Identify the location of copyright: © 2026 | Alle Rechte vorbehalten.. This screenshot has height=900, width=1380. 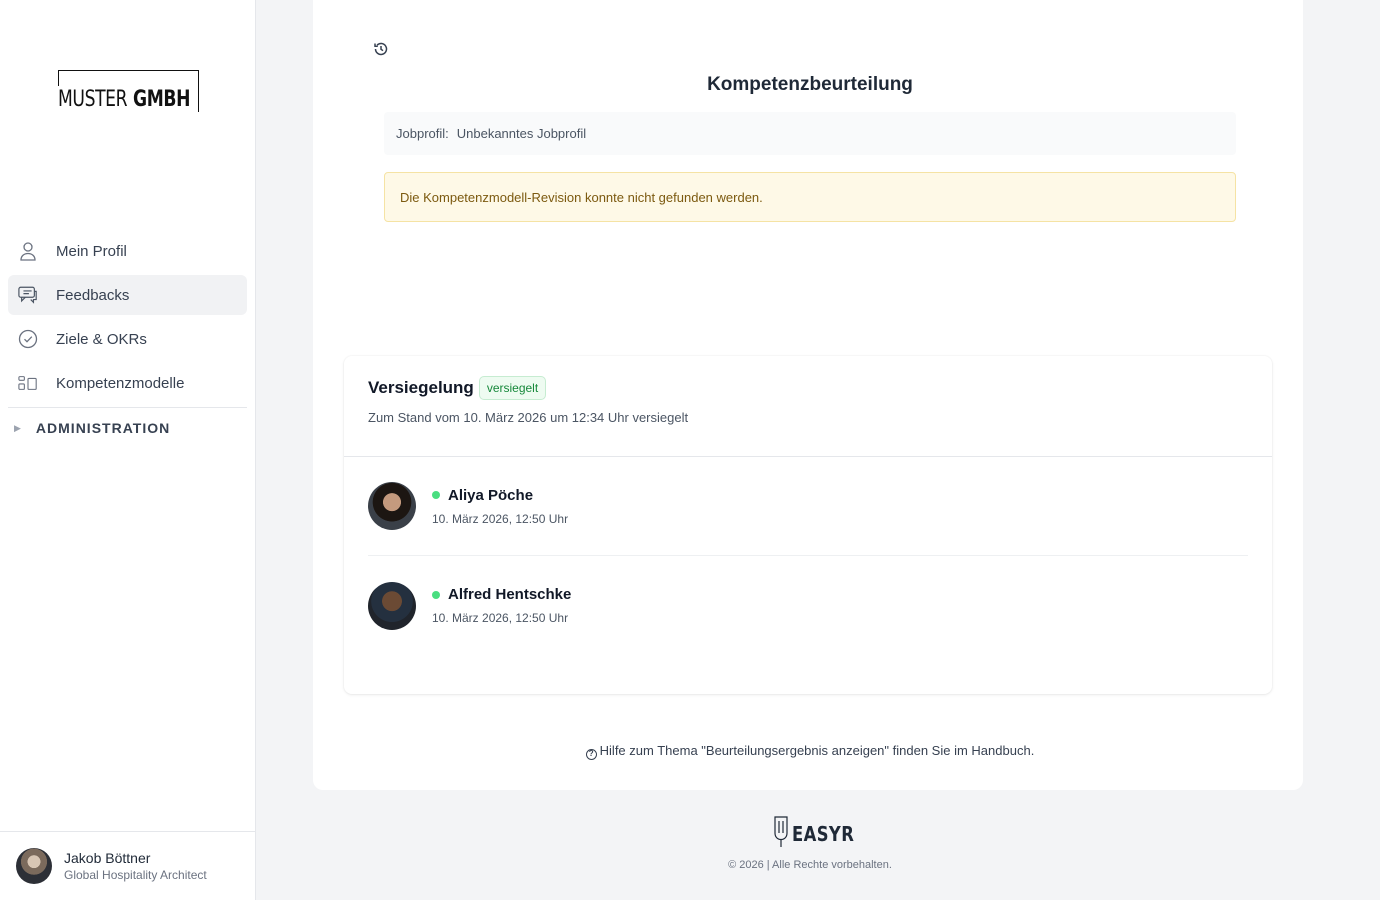
(810, 865).